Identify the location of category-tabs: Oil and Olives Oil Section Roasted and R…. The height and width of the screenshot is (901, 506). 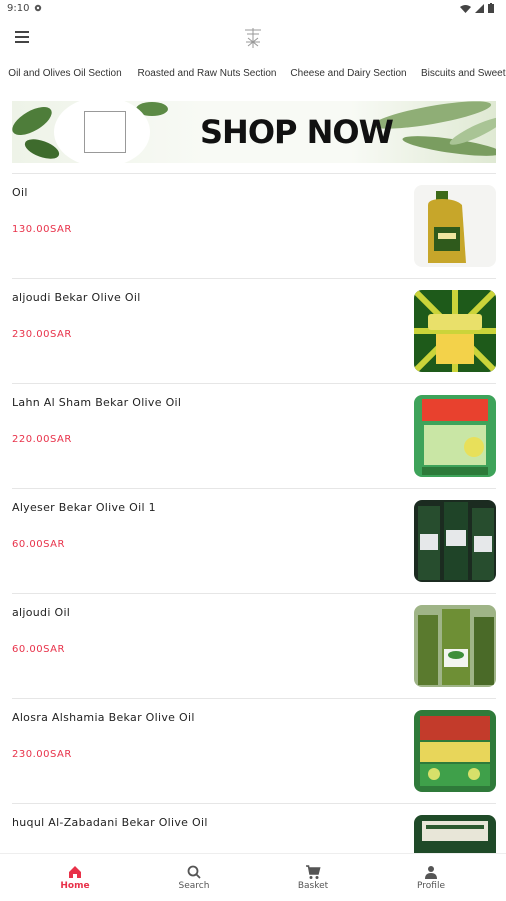
(253, 75).